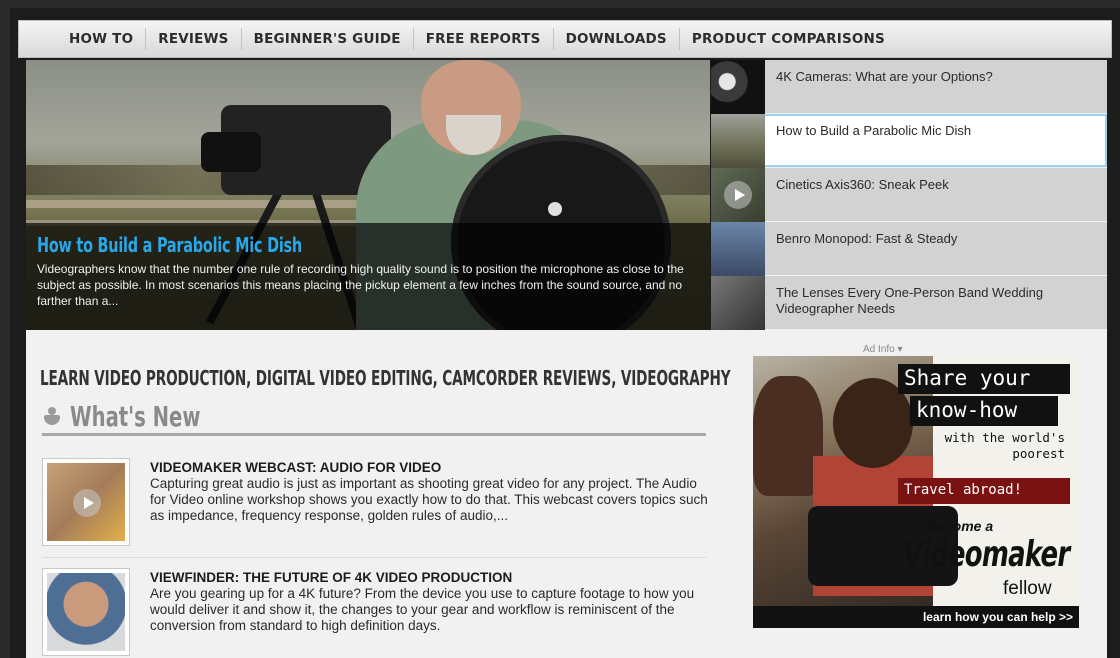  What do you see at coordinates (52, 416) in the screenshot?
I see `video-user-icon` at bounding box center [52, 416].